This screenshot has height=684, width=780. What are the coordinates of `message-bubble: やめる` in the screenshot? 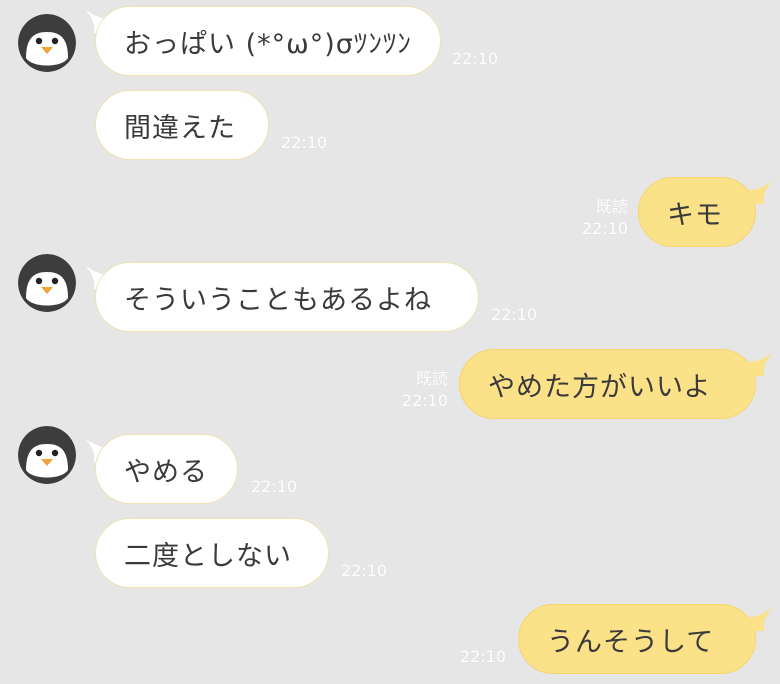 It's located at (166, 469).